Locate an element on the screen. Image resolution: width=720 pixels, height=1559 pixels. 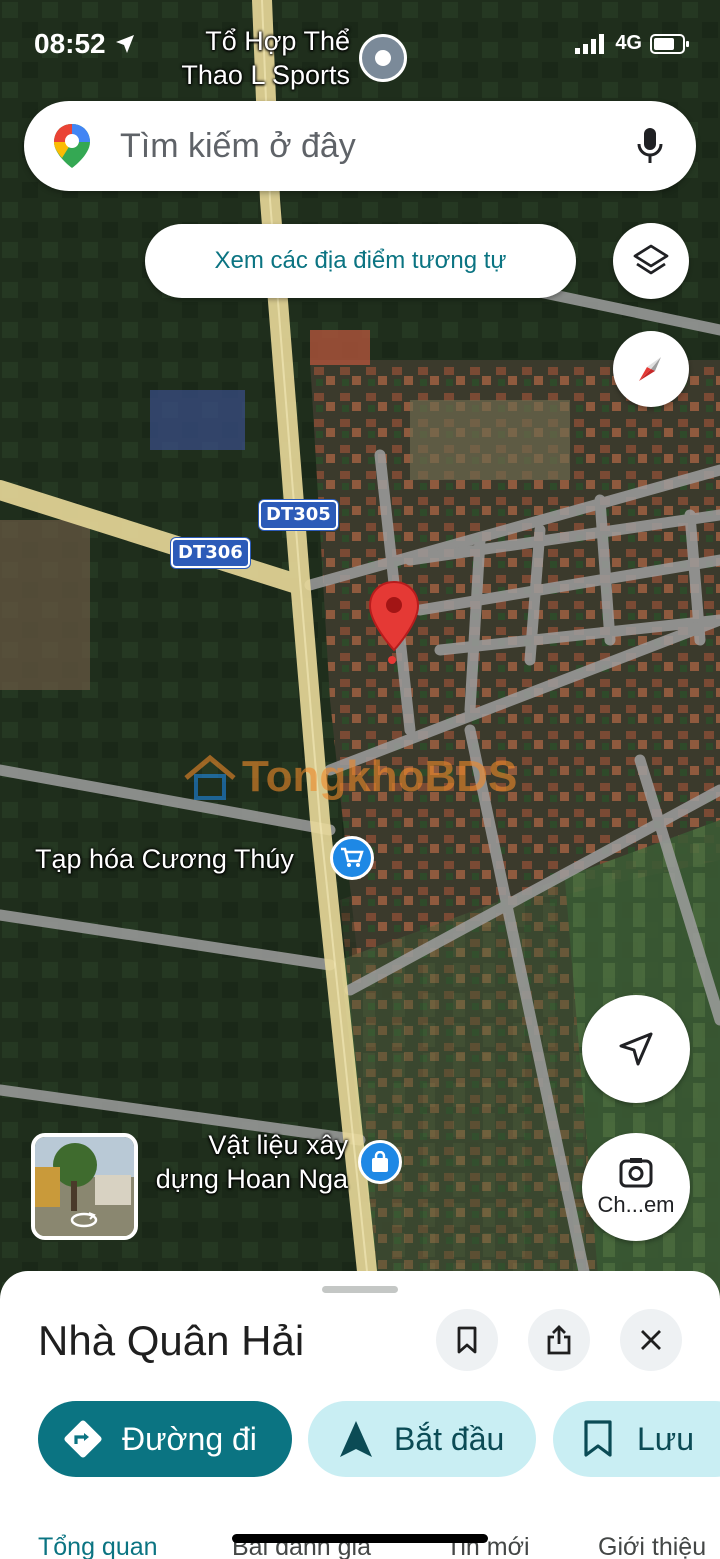
status-time: 08:52 is located at coordinates (85, 44).